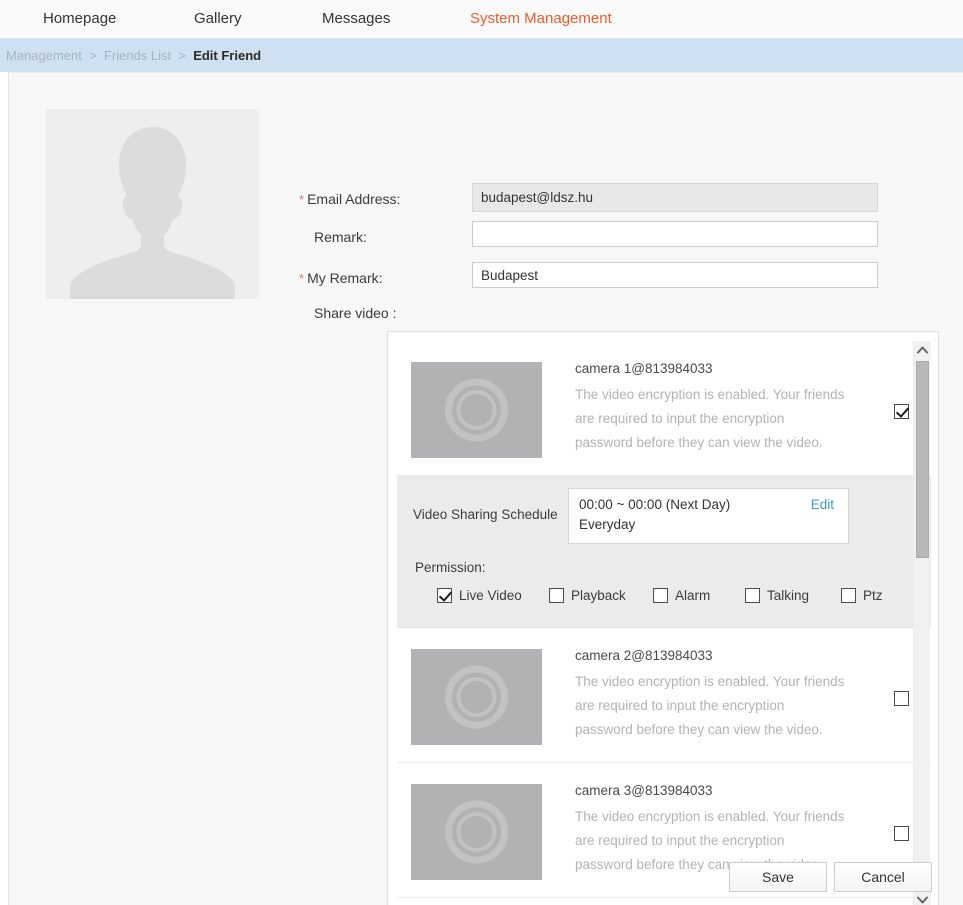 The width and height of the screenshot is (963, 905). I want to click on video-sharing-schedule-box: 00:00 ~ 00:00 (Next Day) Everyday Edit, so click(708, 516).